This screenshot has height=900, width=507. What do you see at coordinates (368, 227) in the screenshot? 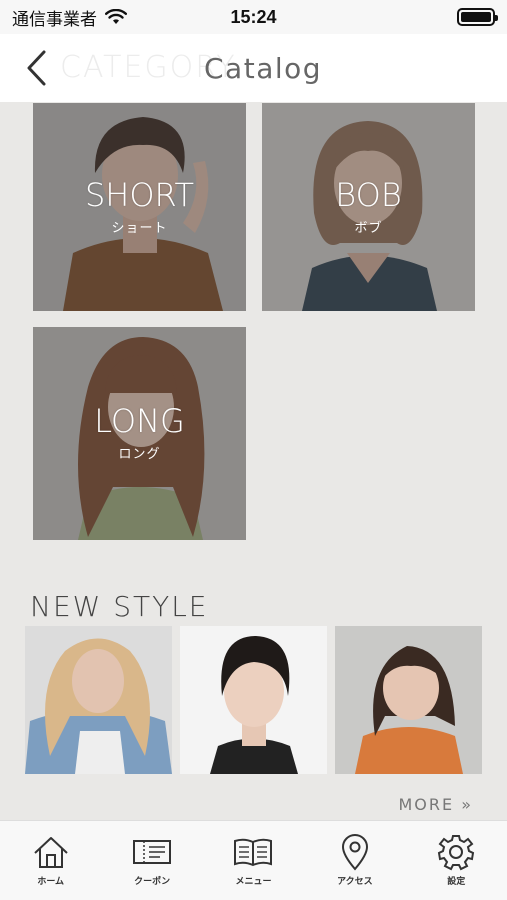
I see `tile-sublabel: ボブ` at bounding box center [368, 227].